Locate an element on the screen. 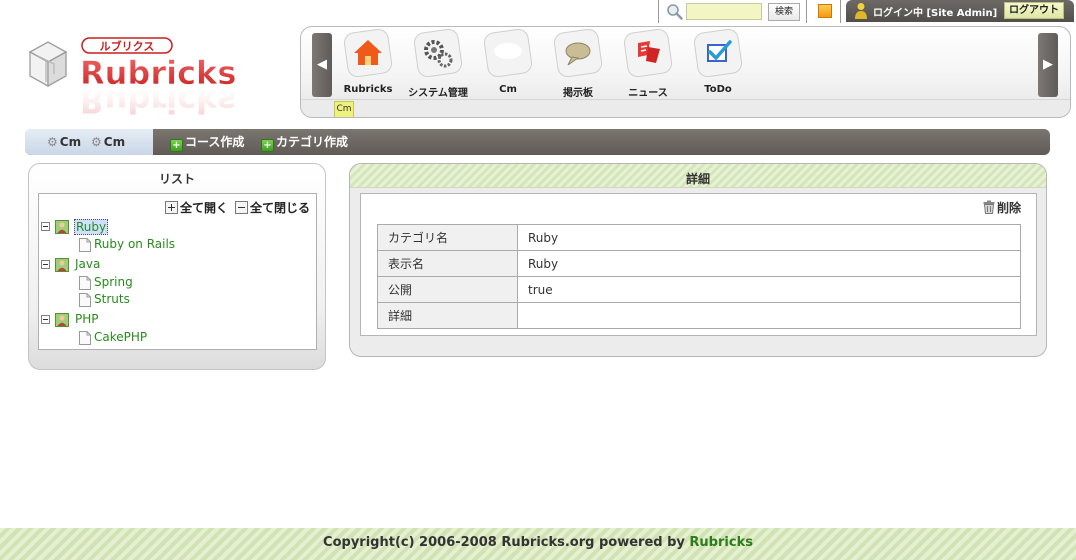 The image size is (1076, 560). tree-node-label: Struts is located at coordinates (112, 299).